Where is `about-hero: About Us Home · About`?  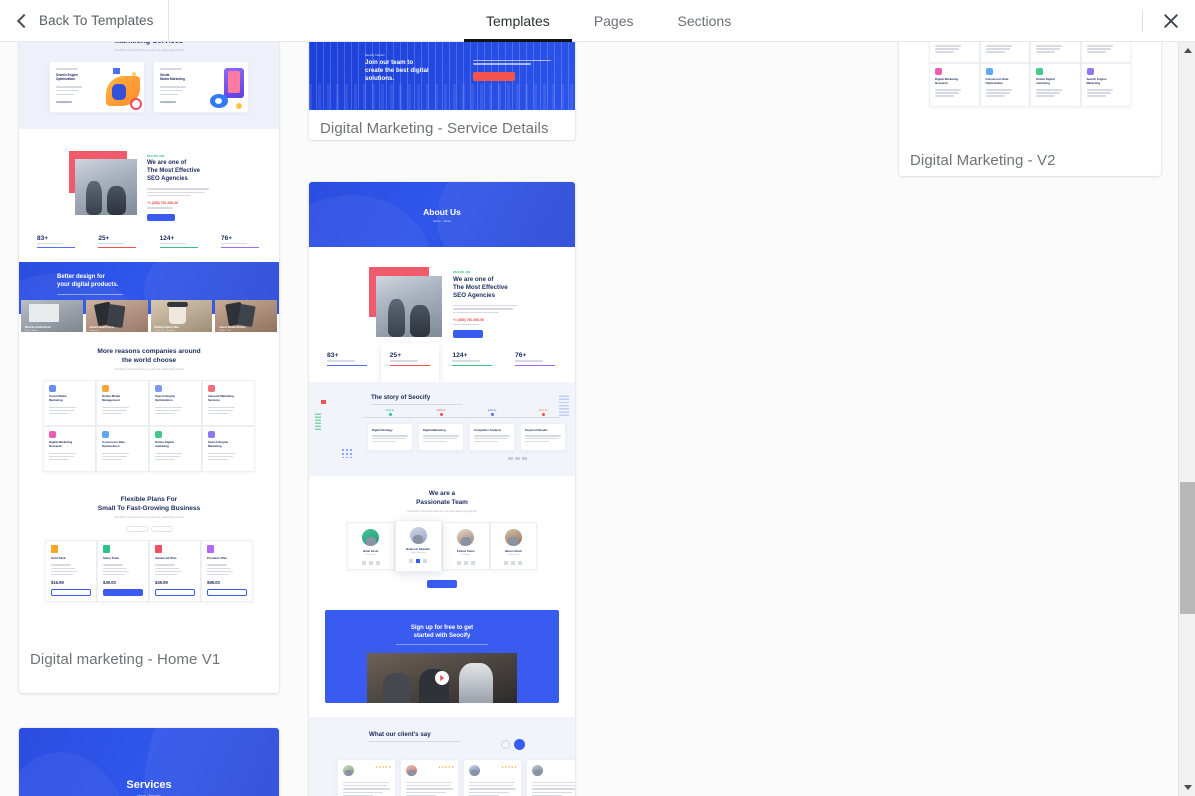
about-hero: About Us Home · About is located at coordinates (442, 214).